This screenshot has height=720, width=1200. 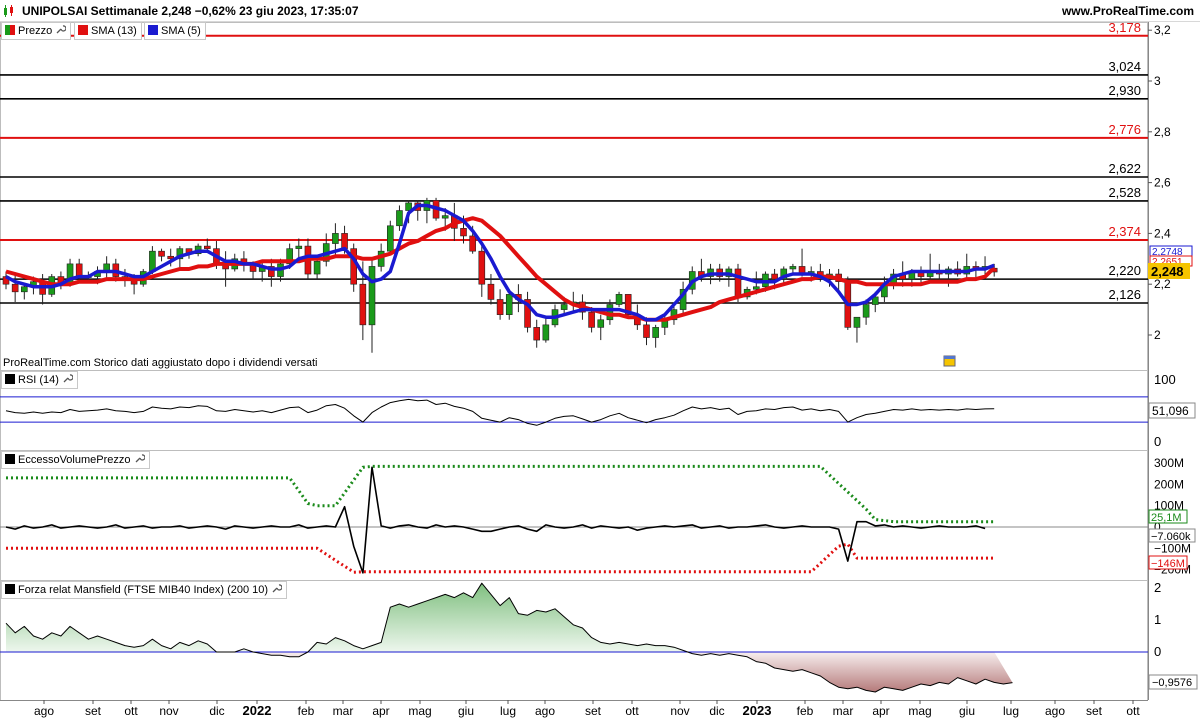 I want to click on panel-frame, so click(x=574, y=410).